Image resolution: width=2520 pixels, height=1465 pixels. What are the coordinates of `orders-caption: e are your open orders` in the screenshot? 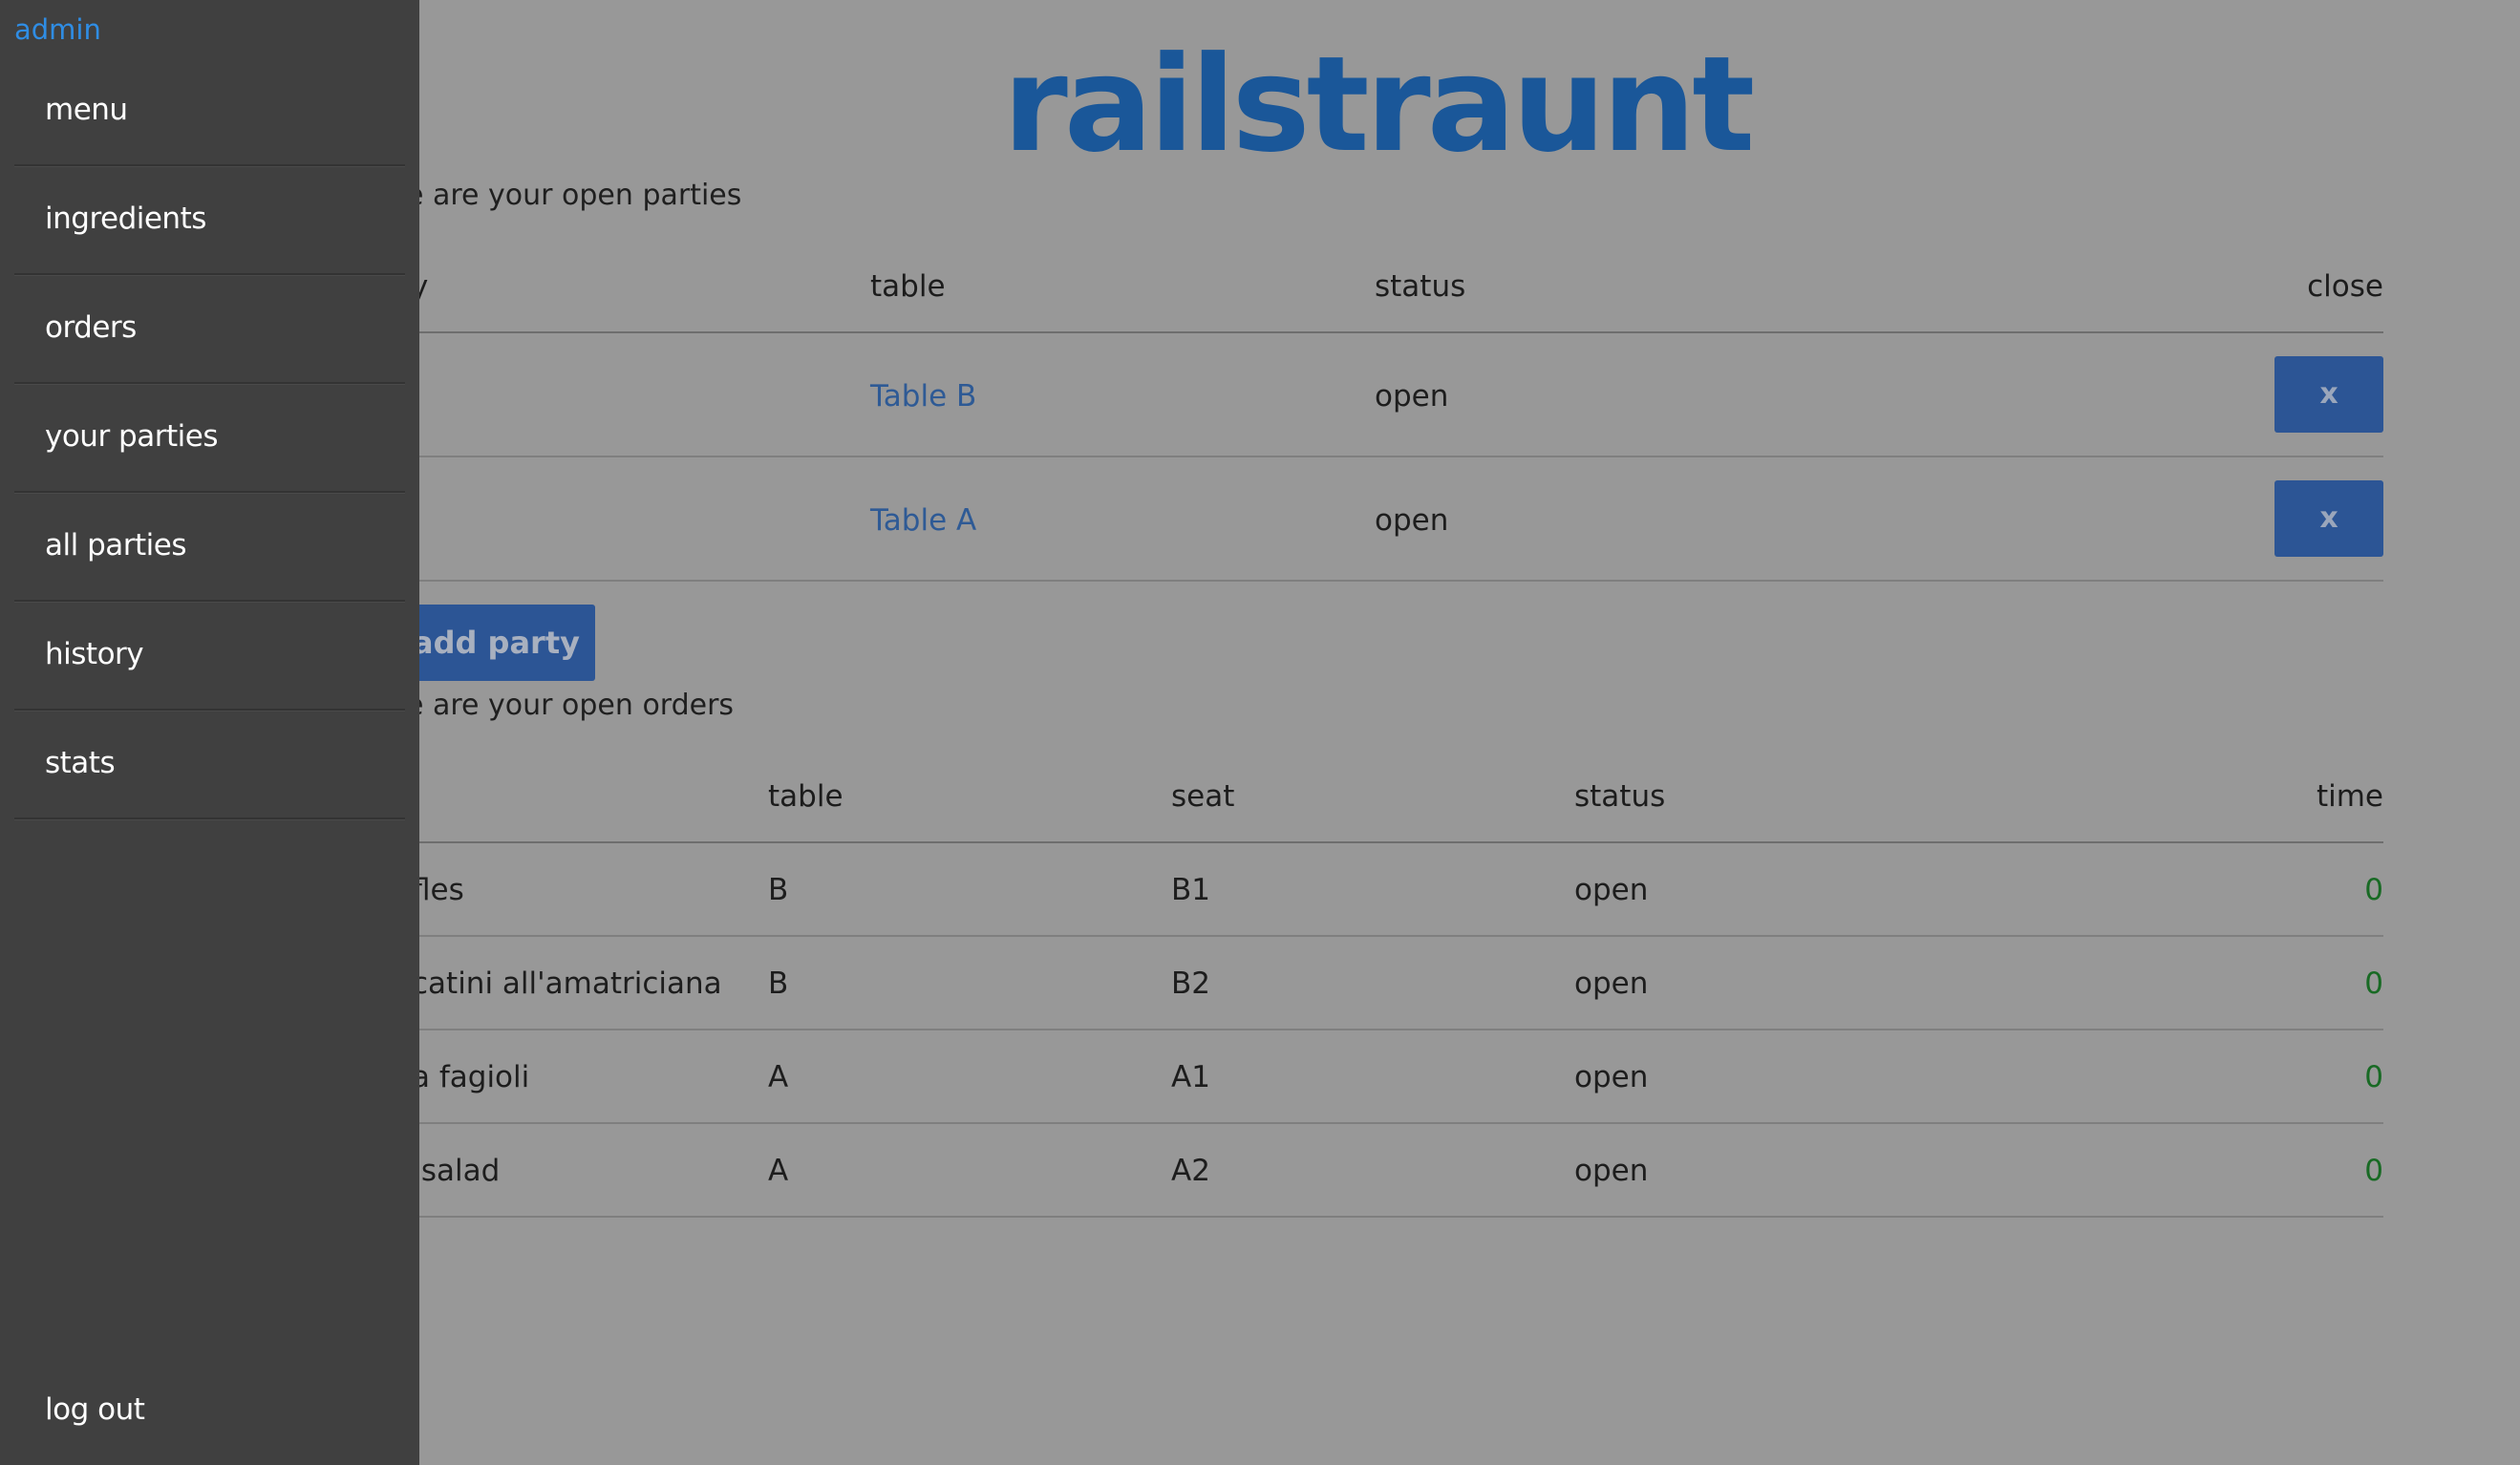 It's located at (571, 705).